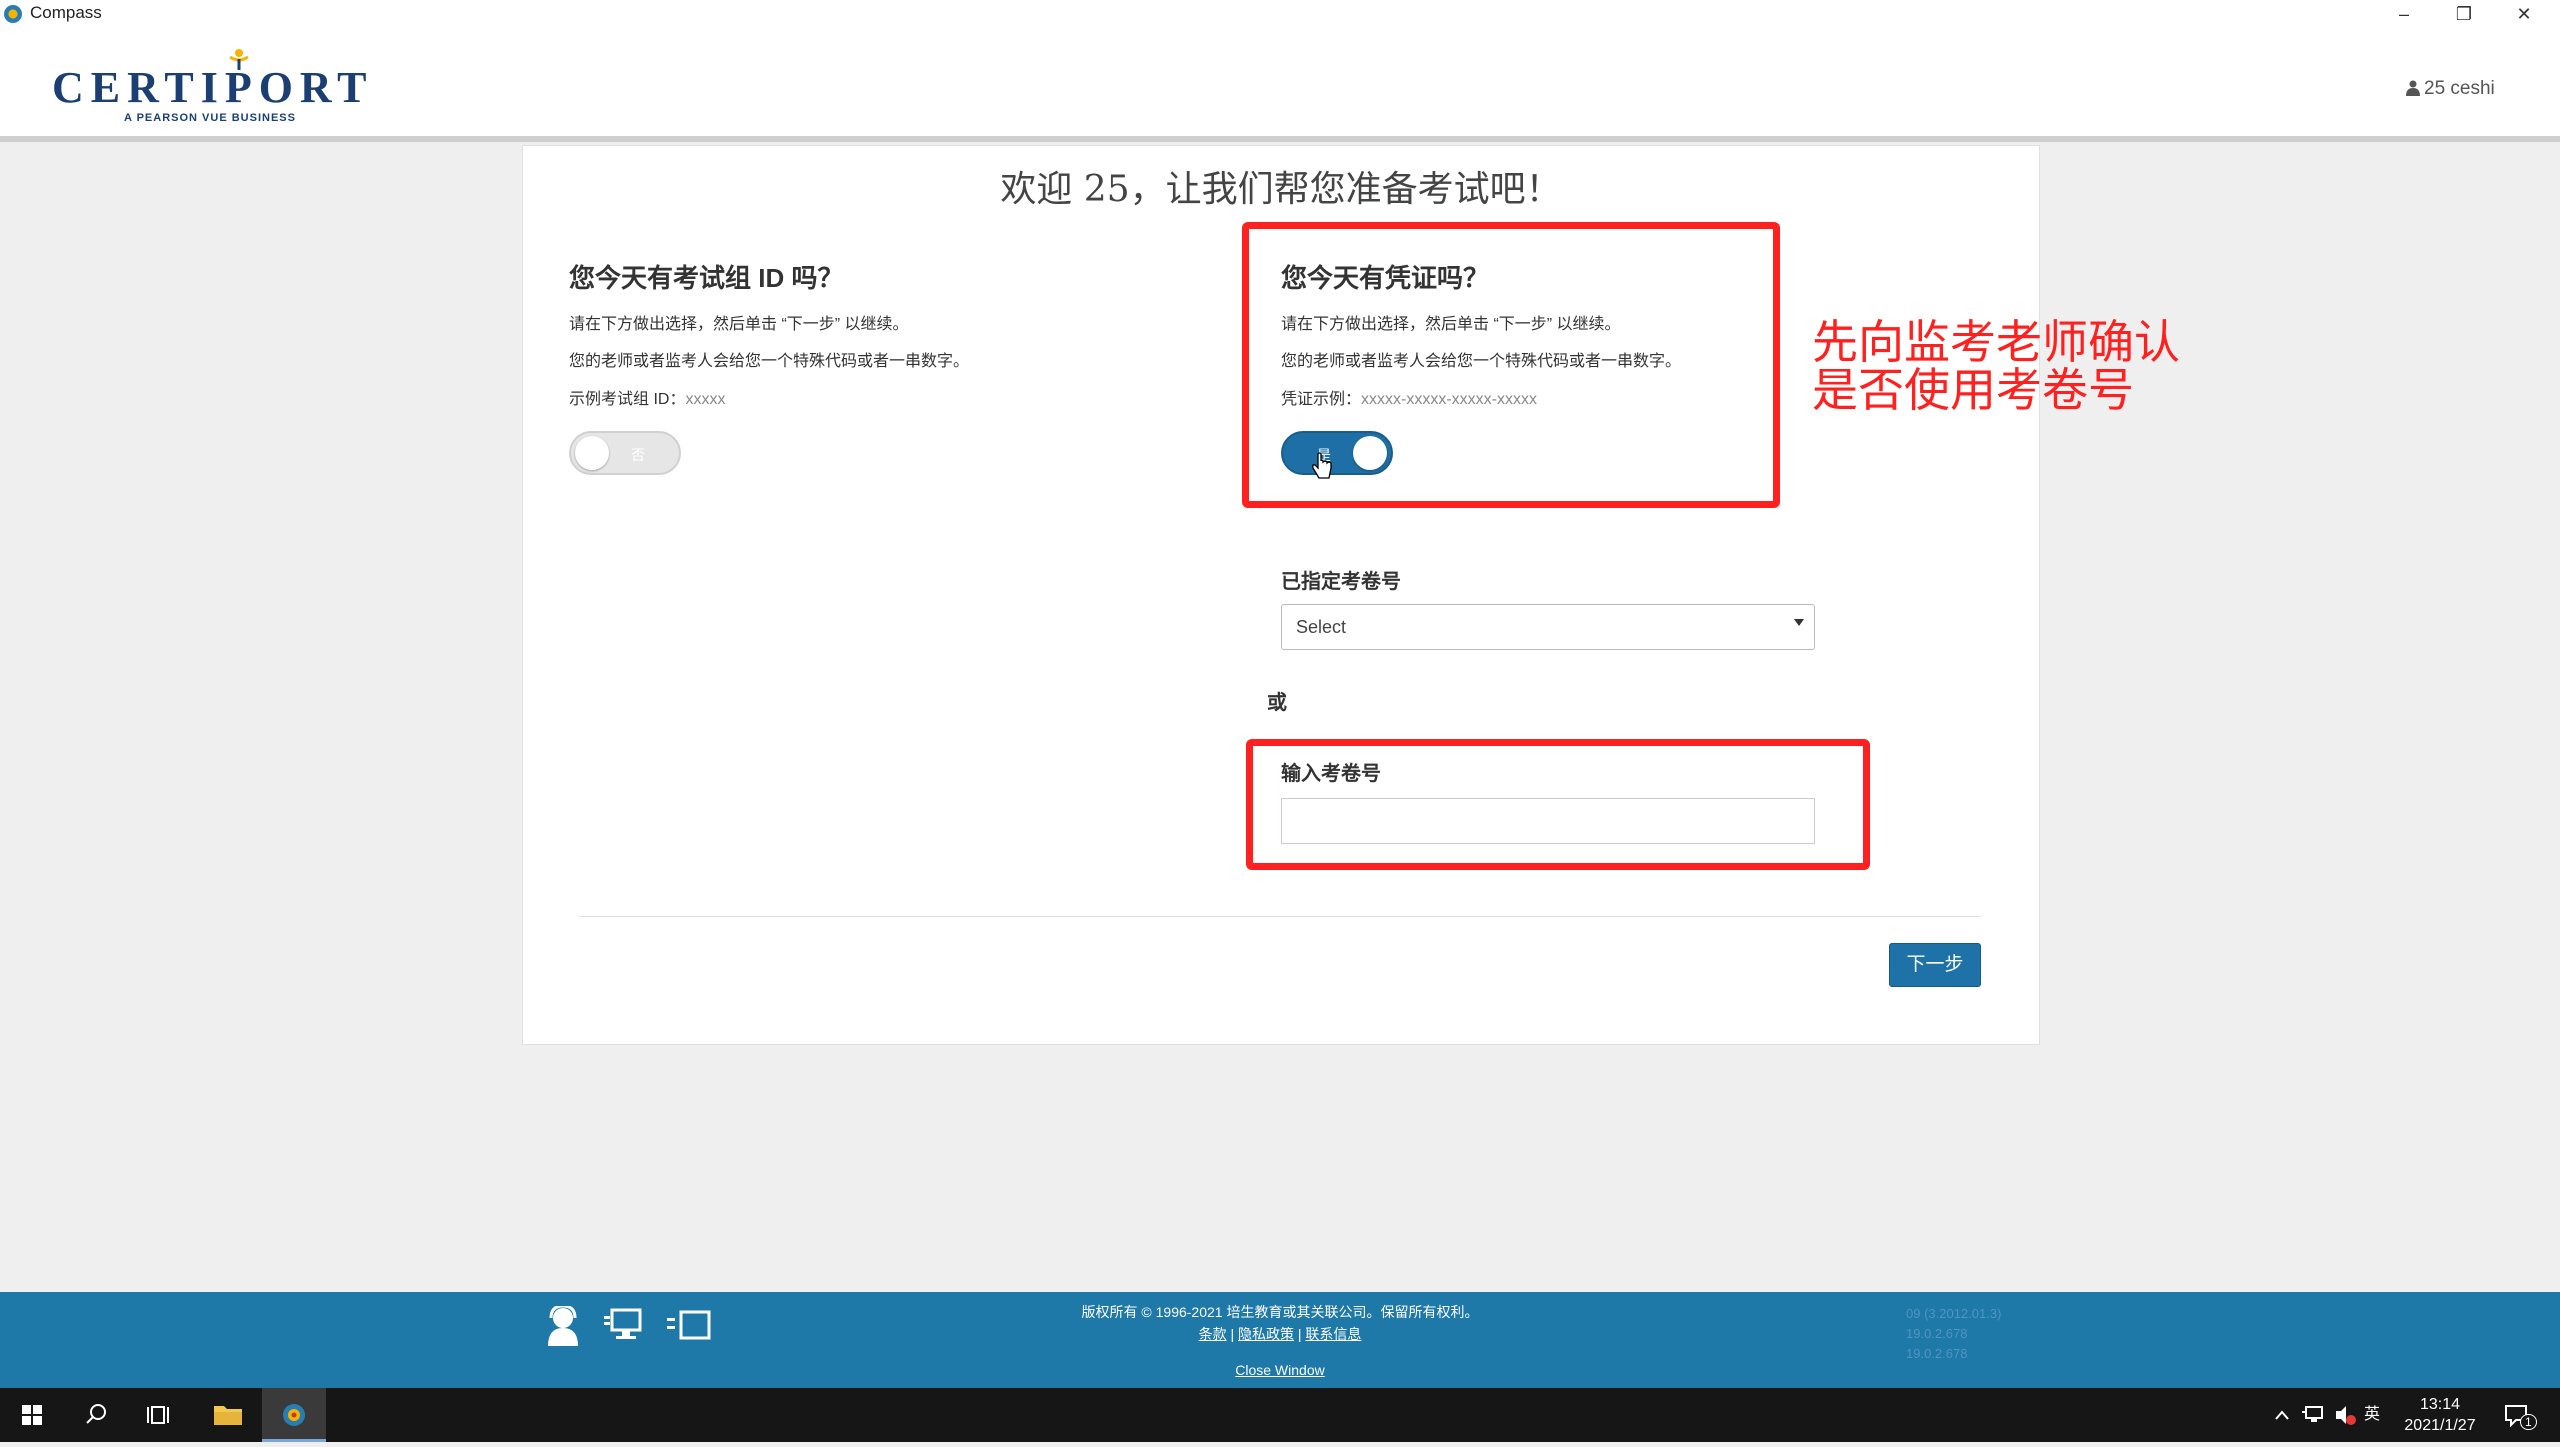 The height and width of the screenshot is (1447, 2560). What do you see at coordinates (1996, 342) in the screenshot?
I see `annotation-line-1: 先向监考老师确认` at bounding box center [1996, 342].